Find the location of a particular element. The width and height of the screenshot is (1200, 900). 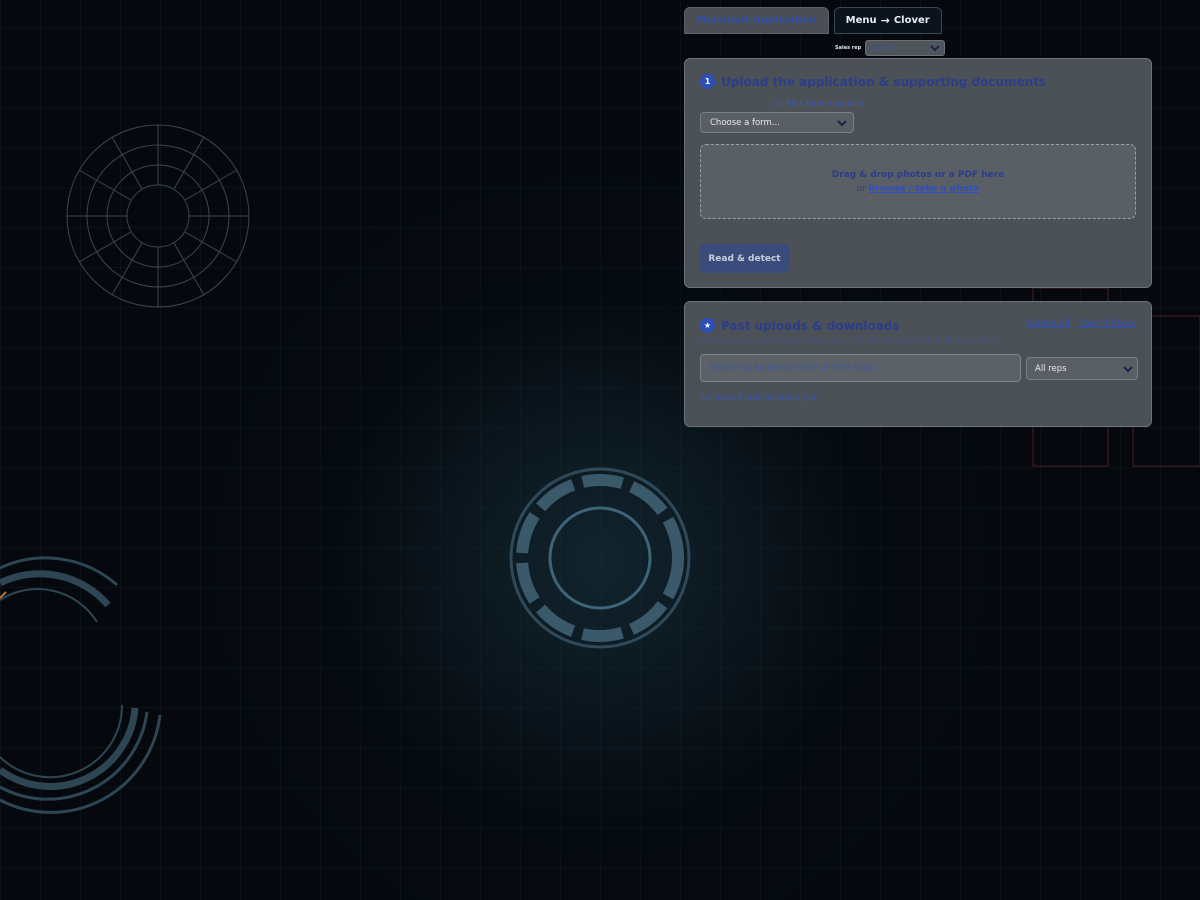

history-card-header: ★ Past uploads & downloads is located at coordinates (799, 325).